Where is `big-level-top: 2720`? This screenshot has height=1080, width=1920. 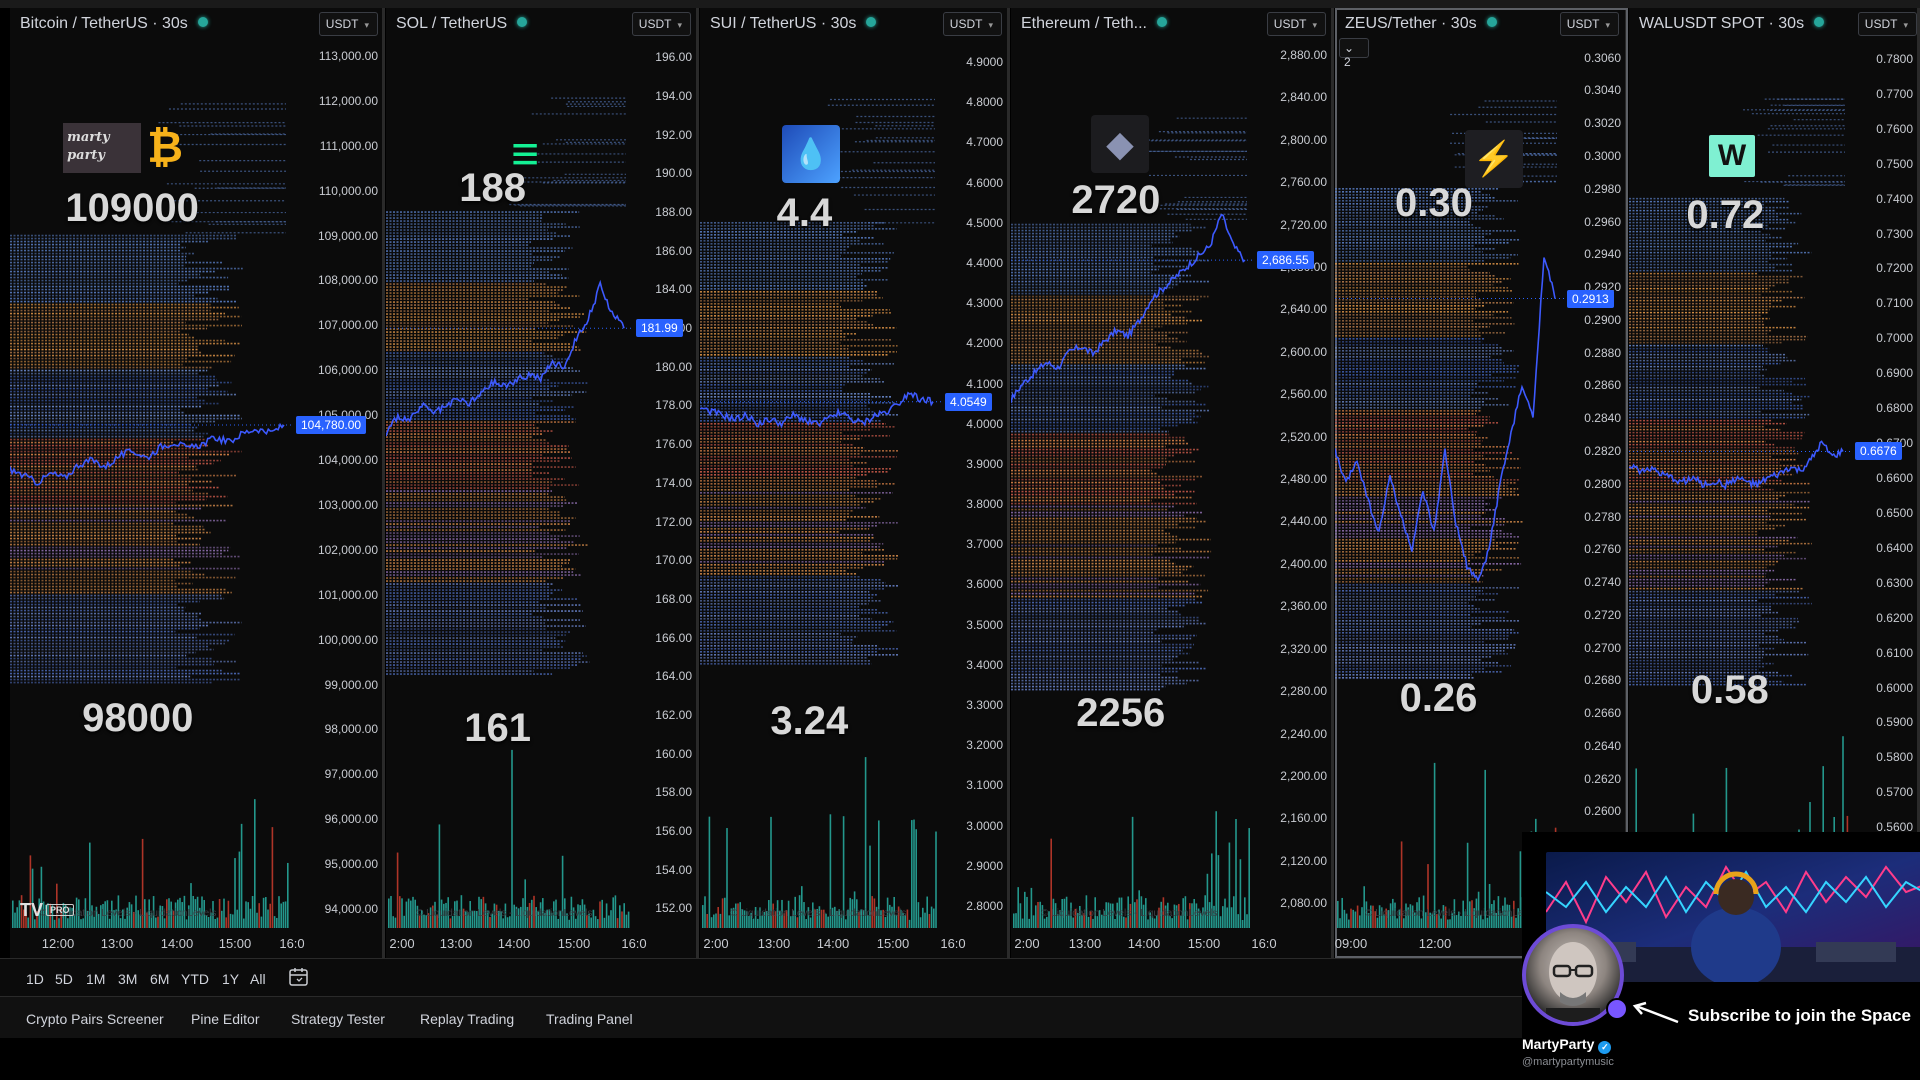
big-level-top: 2720 is located at coordinates (1116, 200).